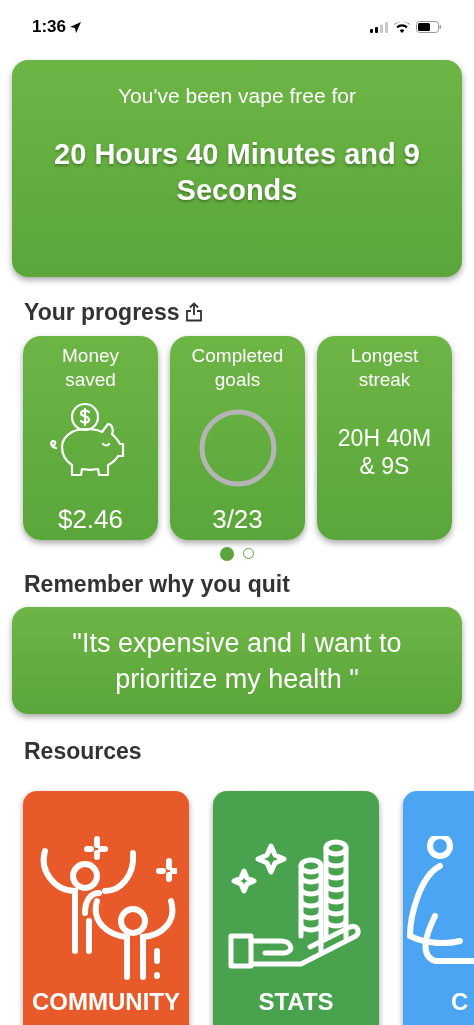 The image size is (474, 1025). Describe the element at coordinates (106, 1001) in the screenshot. I see `resource-label: COMMUNITY` at that location.